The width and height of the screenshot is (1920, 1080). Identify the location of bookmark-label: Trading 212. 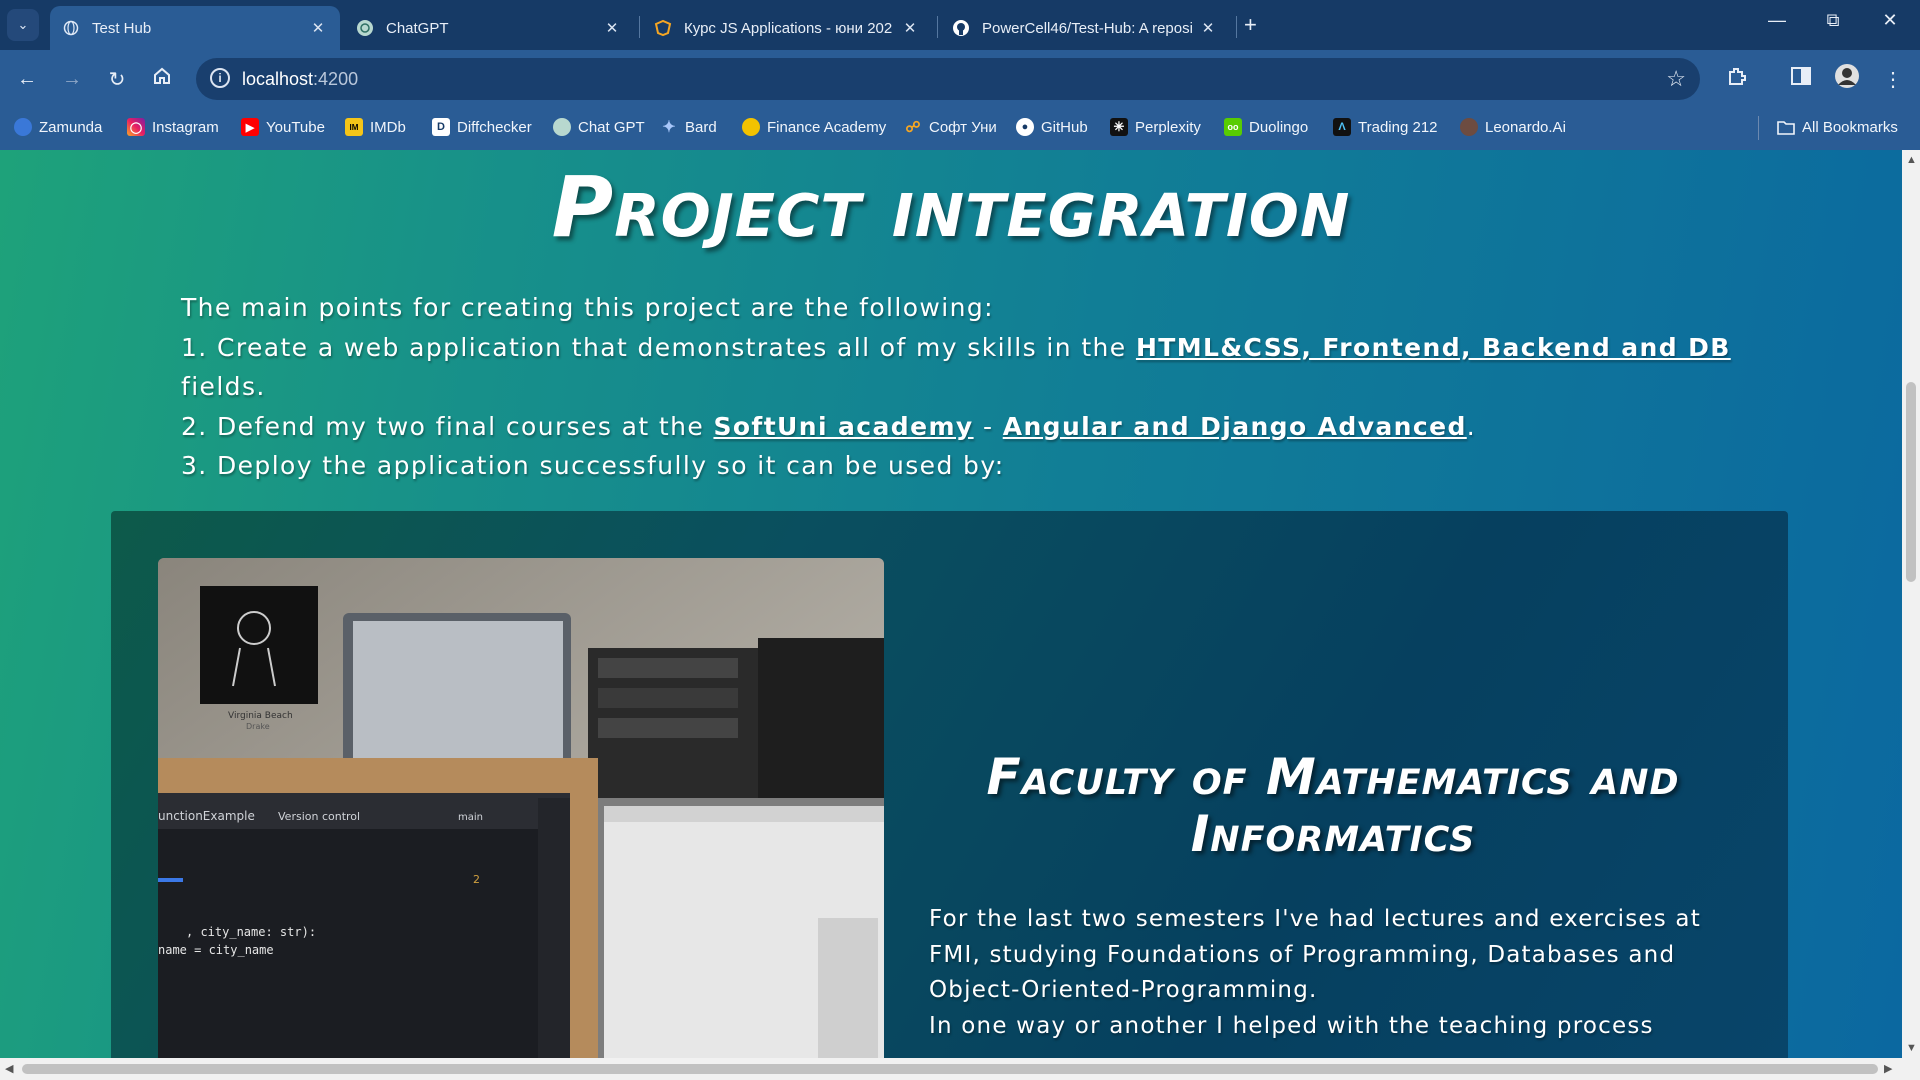
(1398, 127).